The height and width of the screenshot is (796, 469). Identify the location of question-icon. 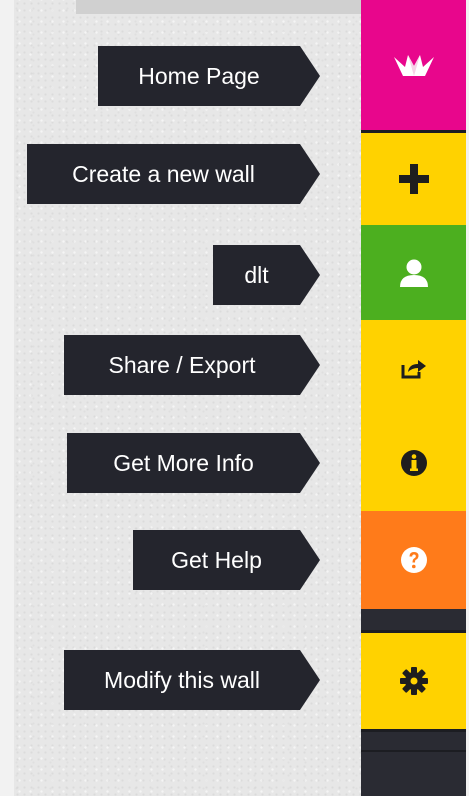
(413, 560).